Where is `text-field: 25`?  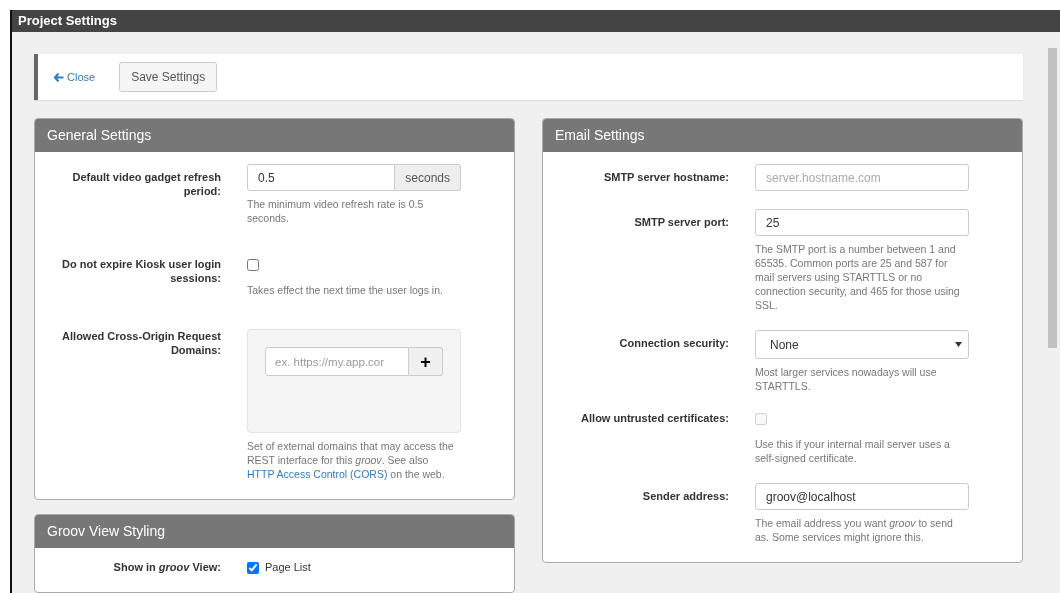
text-field: 25 is located at coordinates (862, 222).